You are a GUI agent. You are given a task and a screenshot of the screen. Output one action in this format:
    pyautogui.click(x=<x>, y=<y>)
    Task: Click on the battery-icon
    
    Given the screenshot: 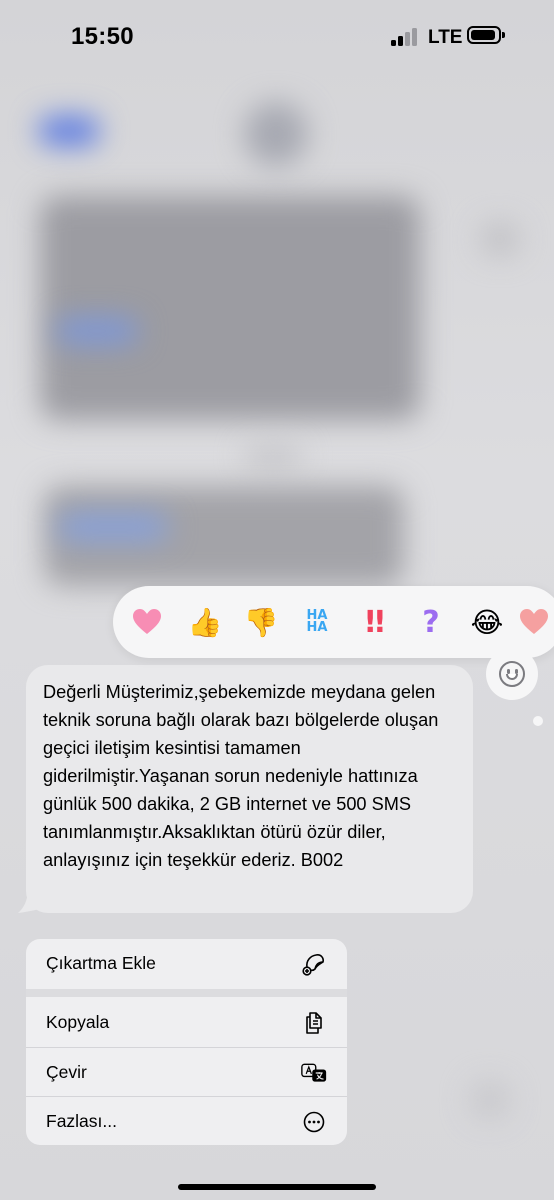 What is the action you would take?
    pyautogui.click(x=486, y=35)
    